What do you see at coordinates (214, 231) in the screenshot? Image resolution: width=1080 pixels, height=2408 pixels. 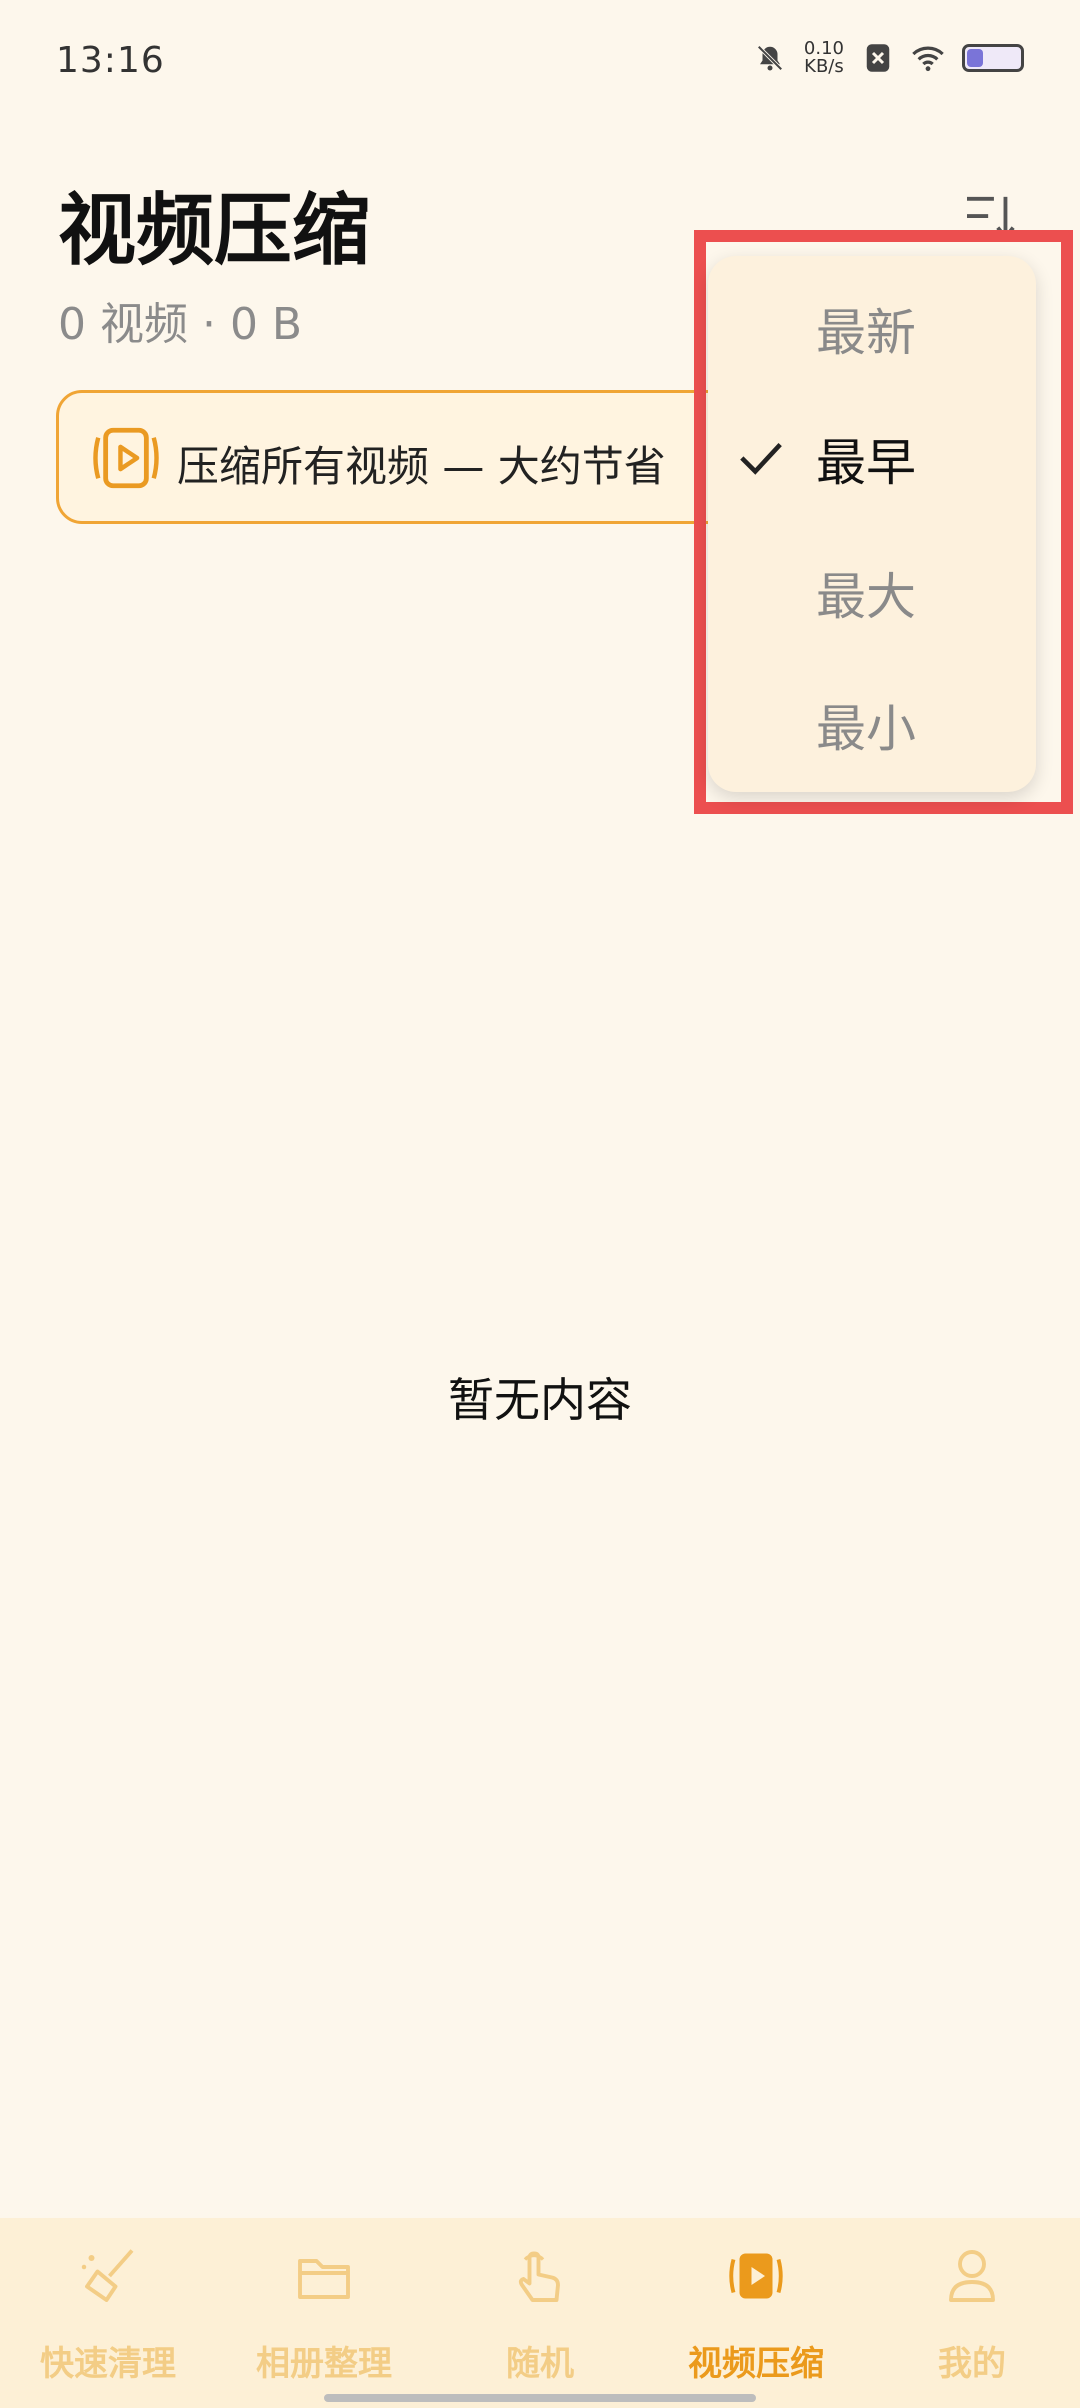 I see `page-title: 视频压缩` at bounding box center [214, 231].